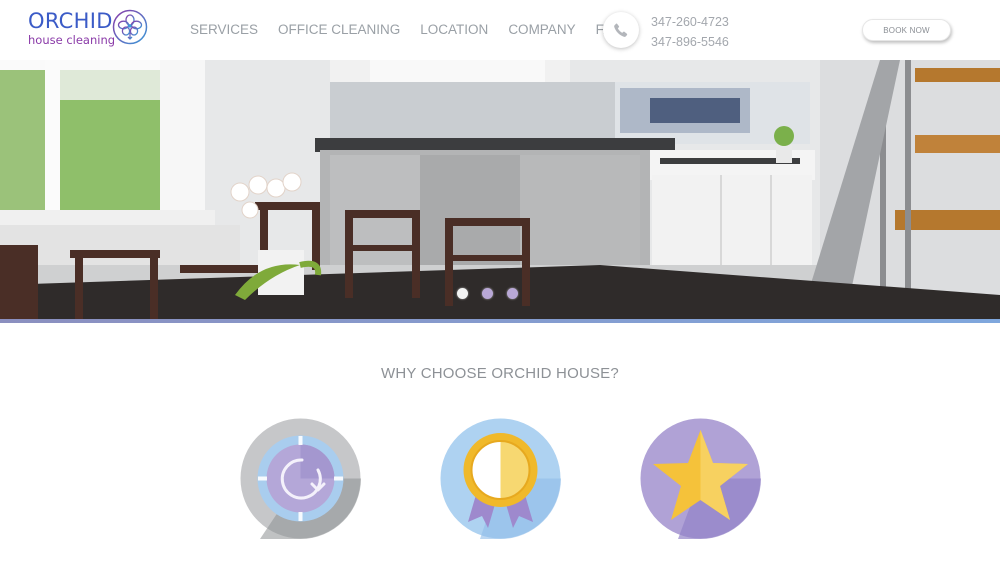  I want to click on clock-icon, so click(300, 478).